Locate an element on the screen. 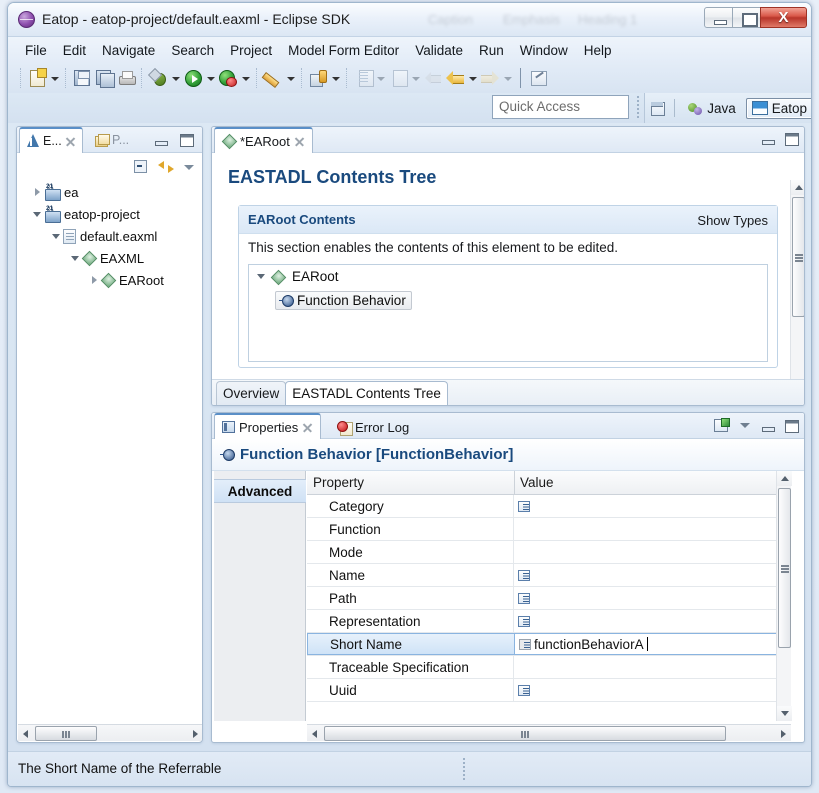 The image size is (819, 793). tab-eastadl-contents-tree: EASTADL Contents Tree is located at coordinates (366, 393).